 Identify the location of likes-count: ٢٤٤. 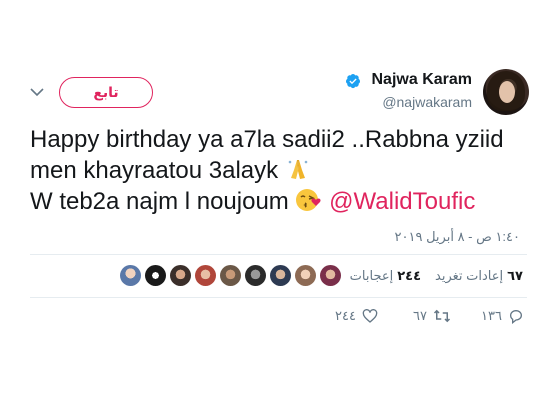
(409, 275).